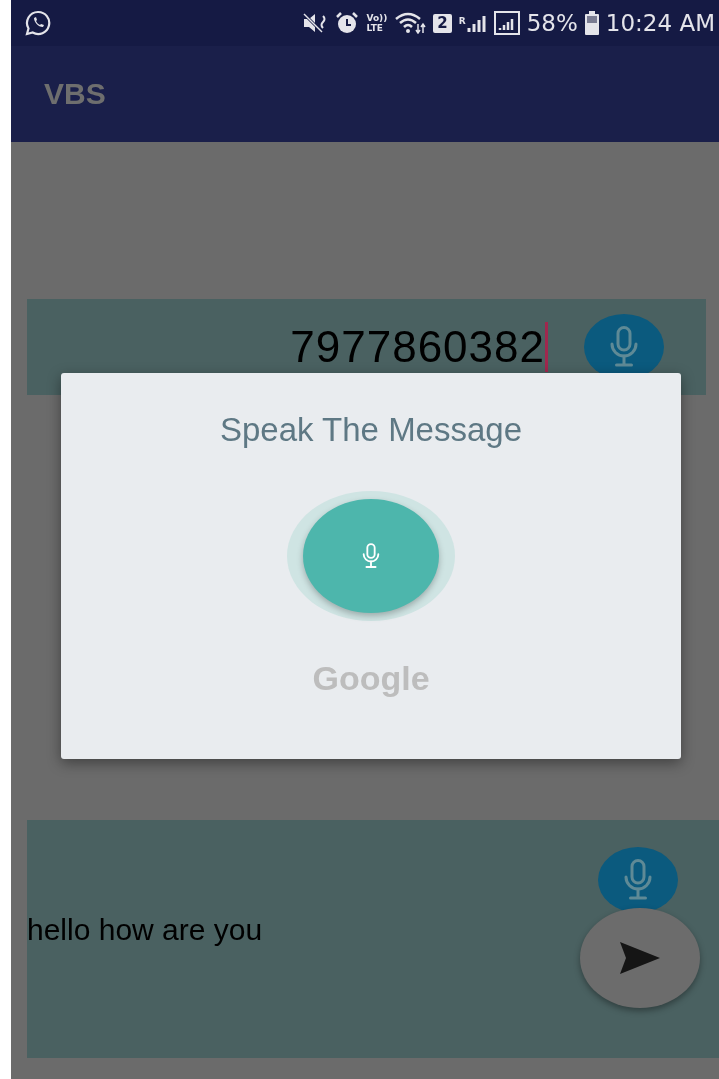 The image size is (719, 1079). Describe the element at coordinates (377, 18) in the screenshot. I see `volte-label: Vo))` at that location.